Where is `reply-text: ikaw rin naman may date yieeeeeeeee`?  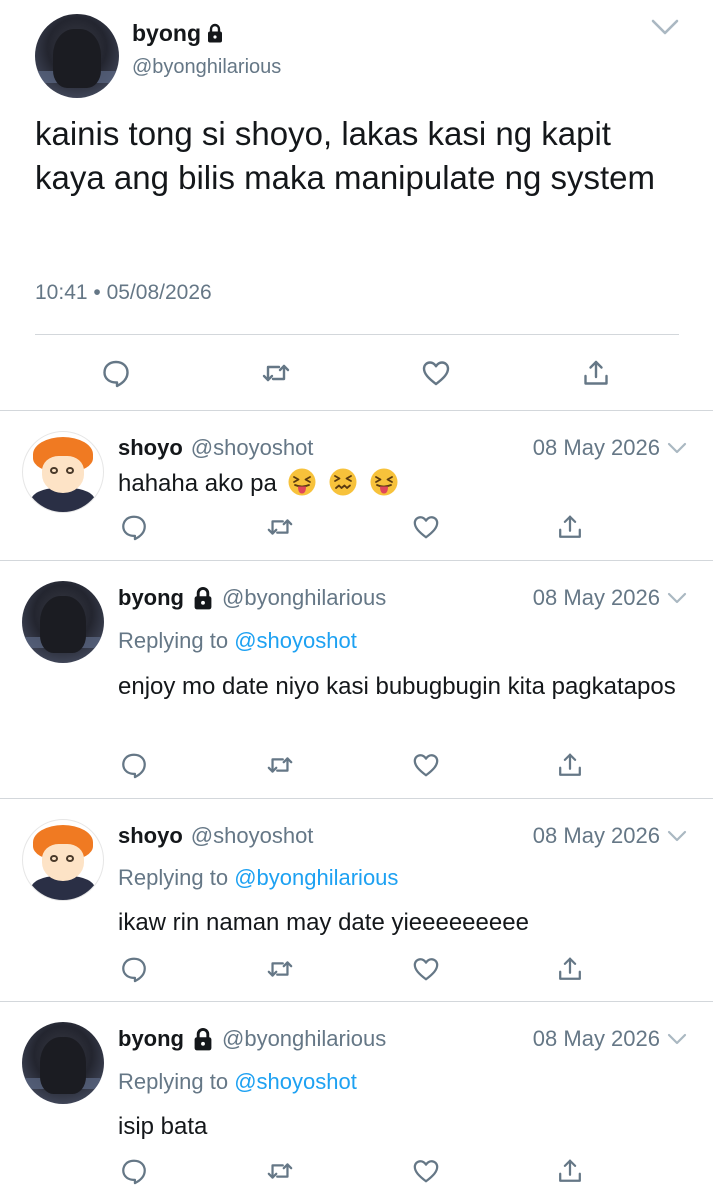 reply-text: ikaw rin naman may date yieeeeeeeee is located at coordinates (323, 922).